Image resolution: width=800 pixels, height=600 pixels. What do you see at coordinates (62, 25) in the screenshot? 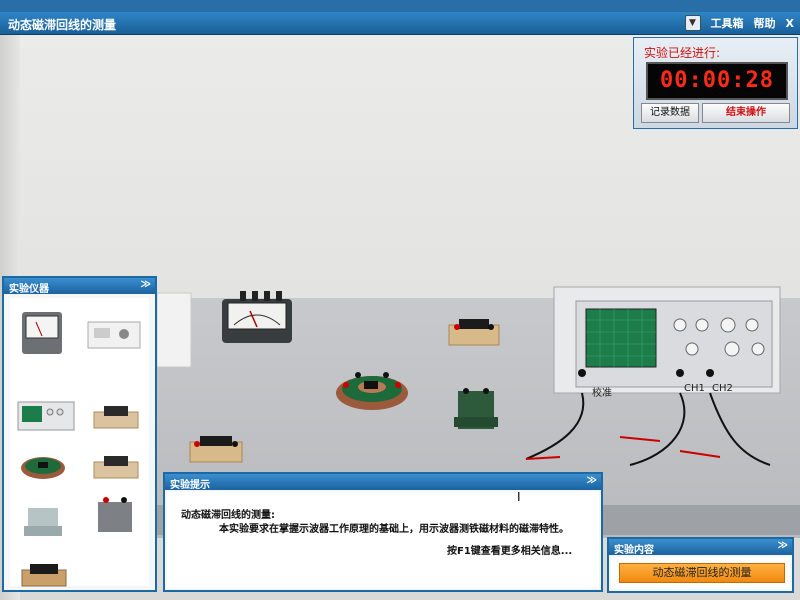
I see `window-title: 动态磁滞回线的测量` at bounding box center [62, 25].